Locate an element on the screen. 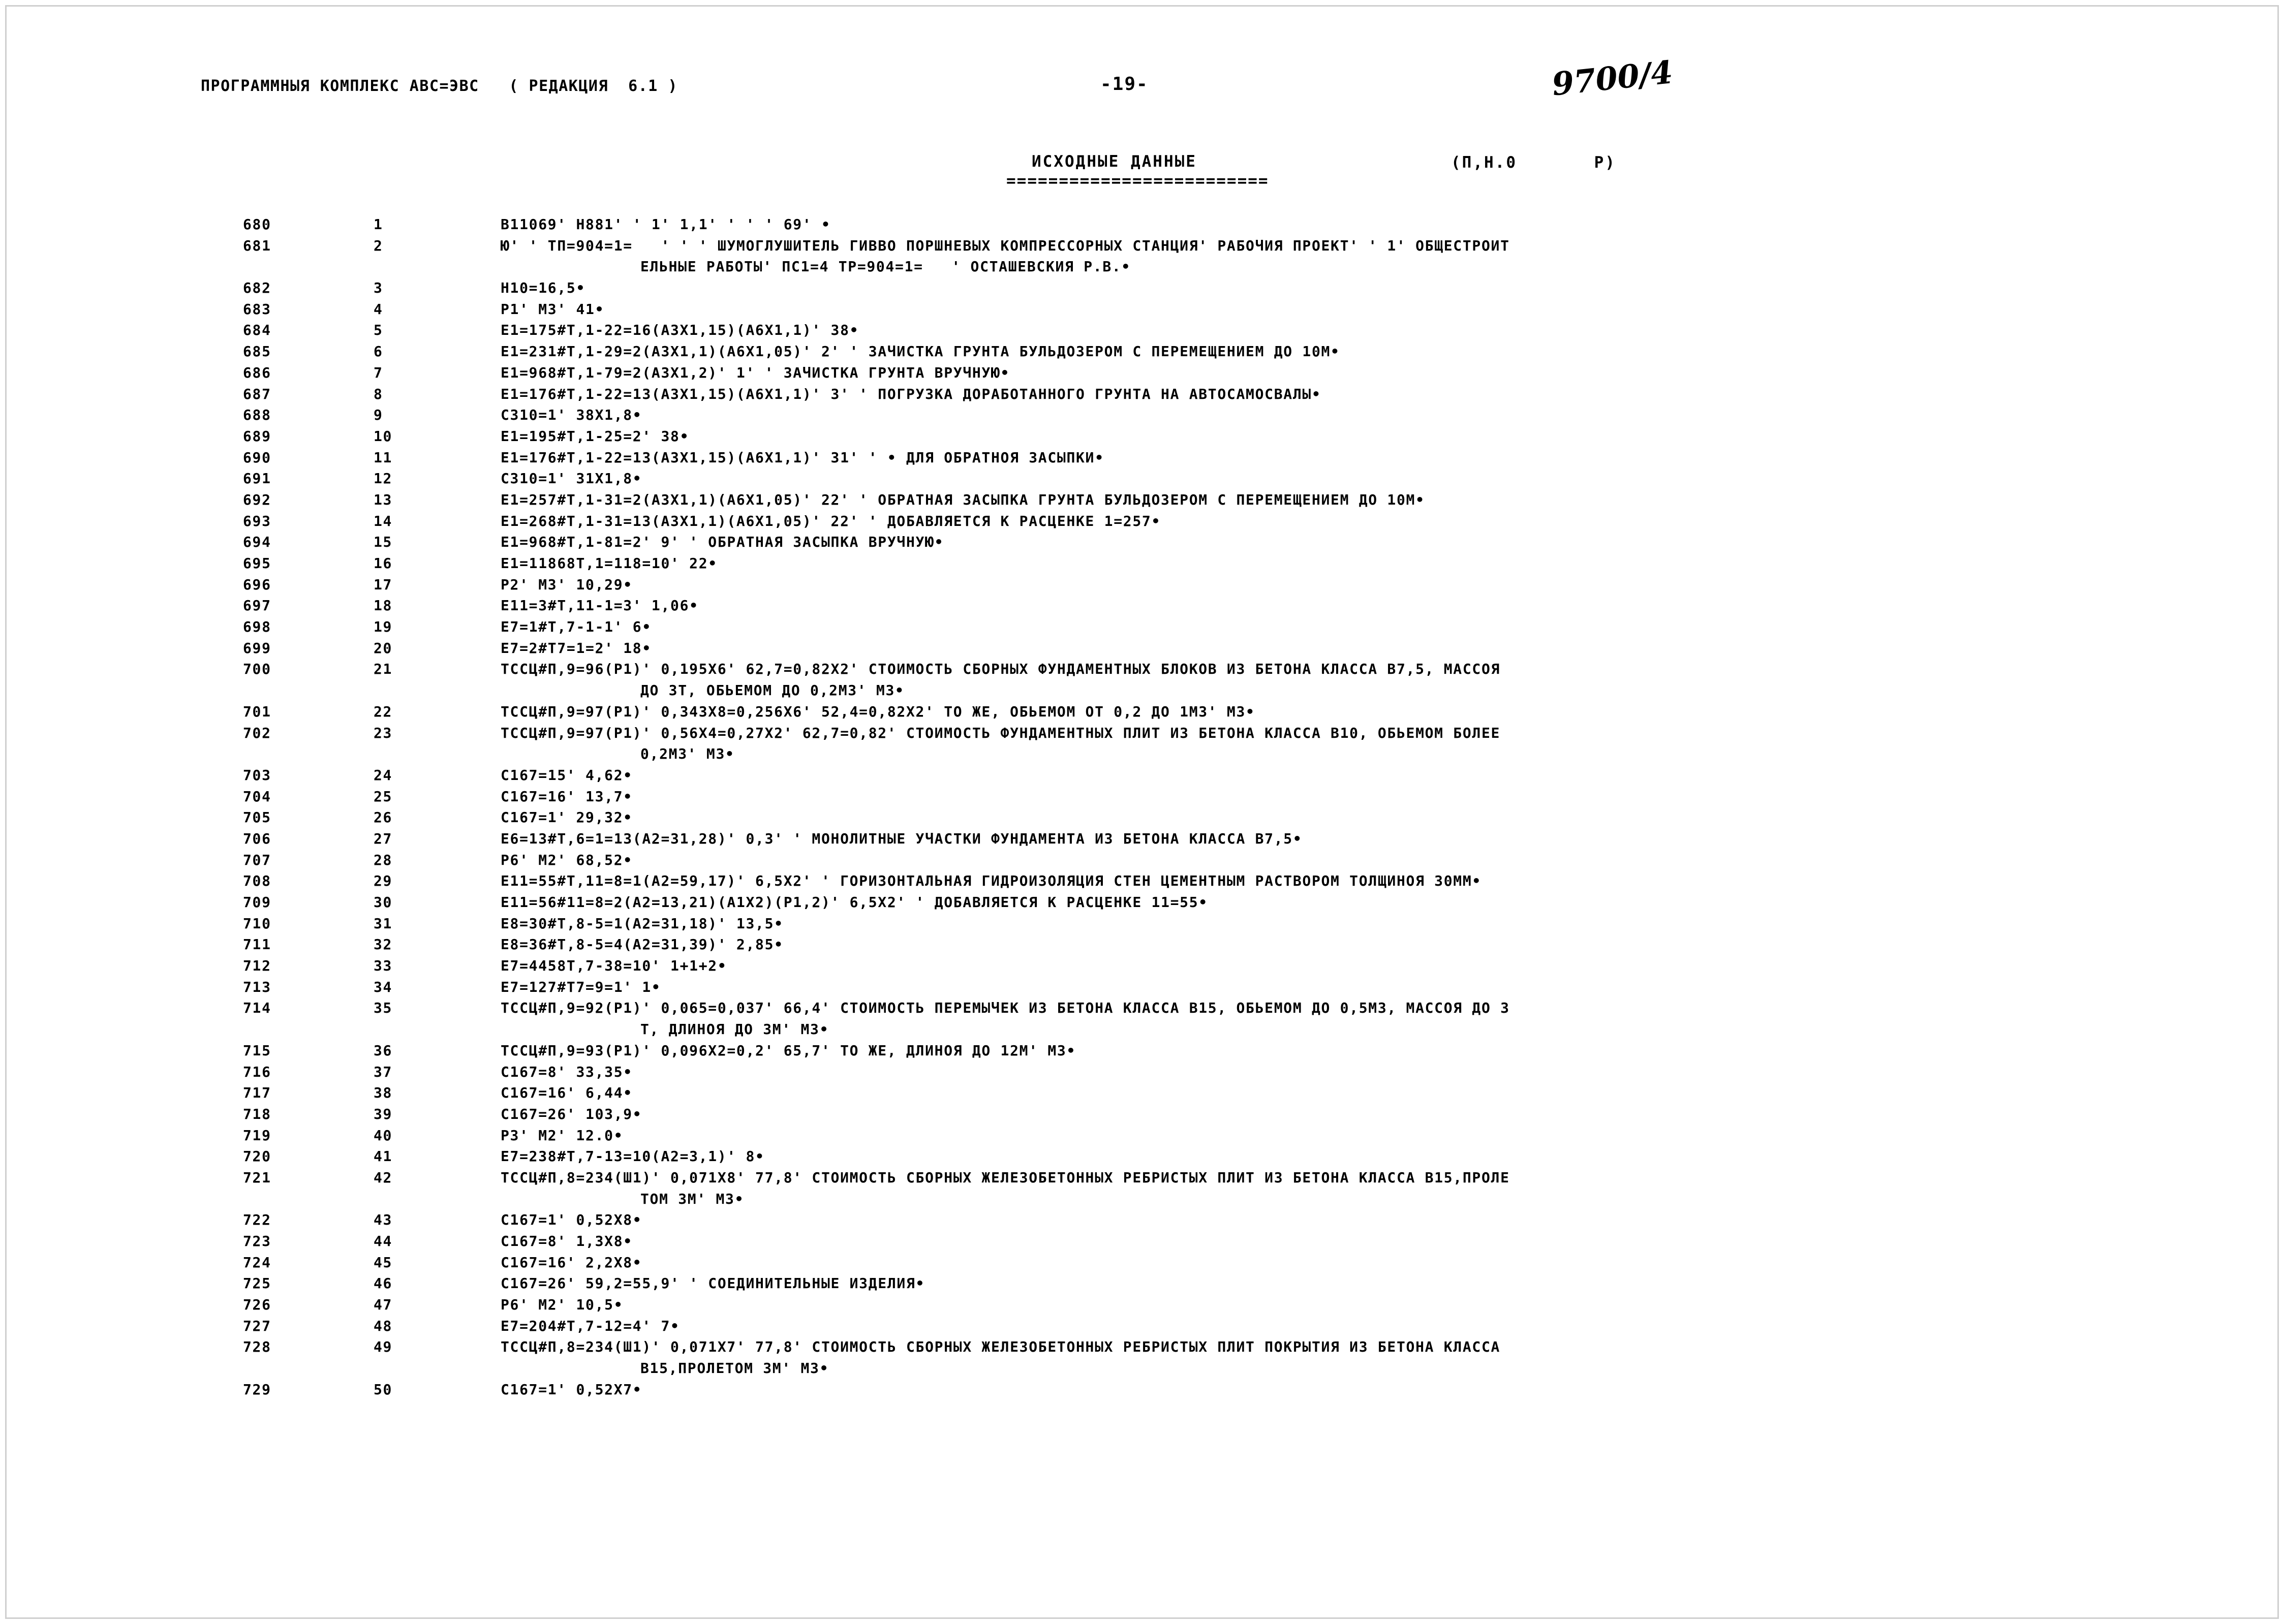 This screenshot has height=1624, width=2284. row-sequence-number: 42 is located at coordinates (384, 1177).